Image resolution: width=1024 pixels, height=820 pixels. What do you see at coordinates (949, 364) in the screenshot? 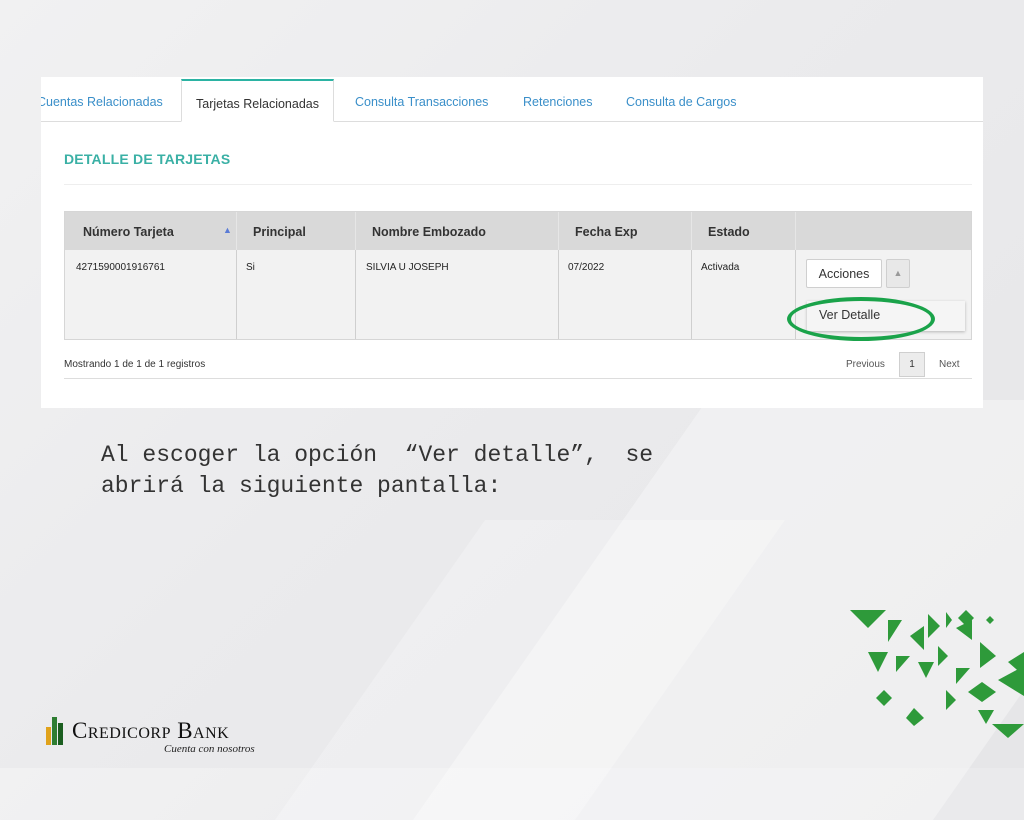
I see `next-button: Next` at bounding box center [949, 364].